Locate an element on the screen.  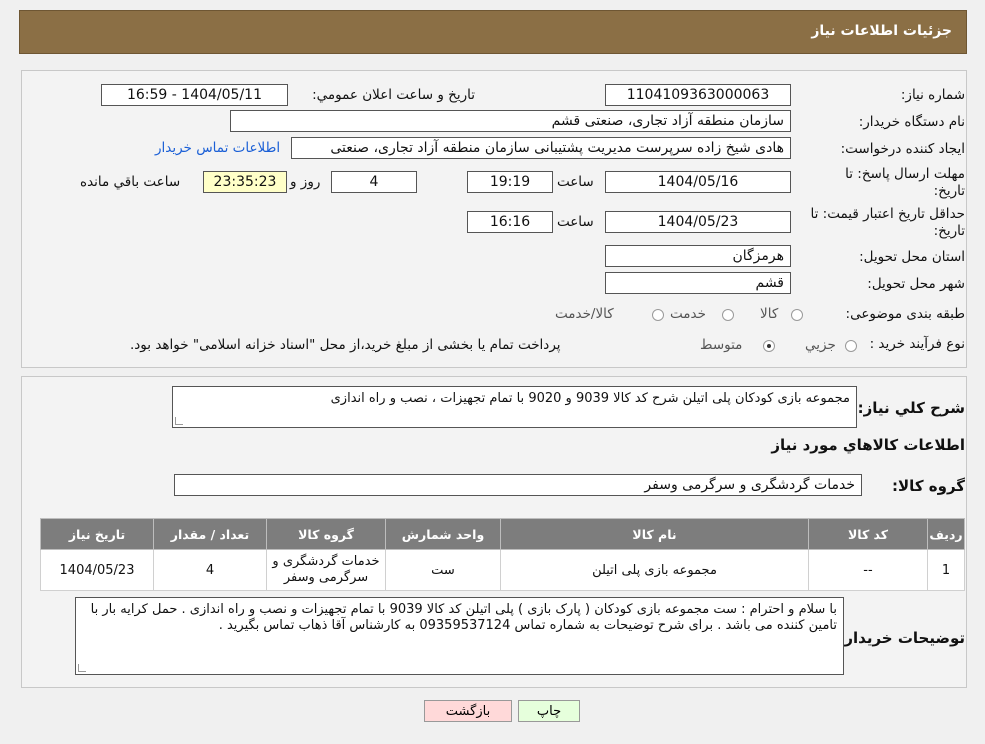
province-field: هرمزگان is located at coordinates (698, 256).